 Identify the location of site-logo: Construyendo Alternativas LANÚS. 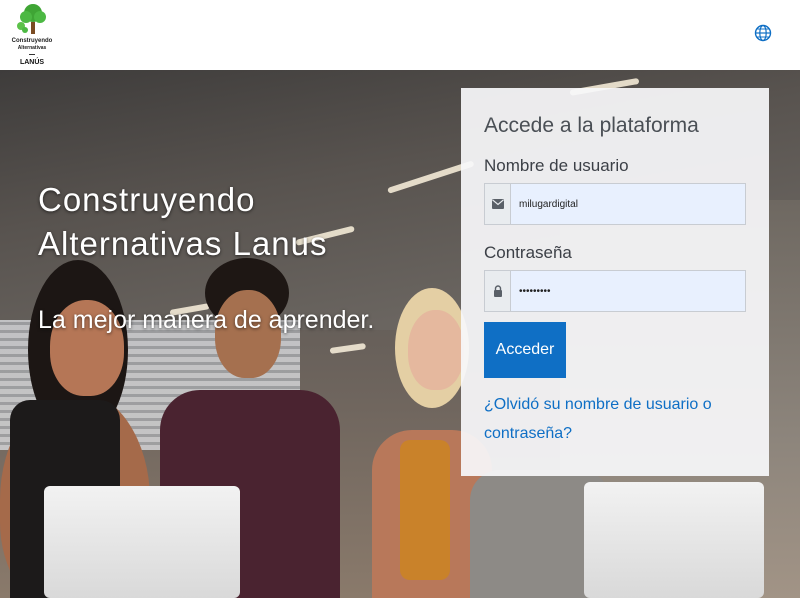
(32, 34).